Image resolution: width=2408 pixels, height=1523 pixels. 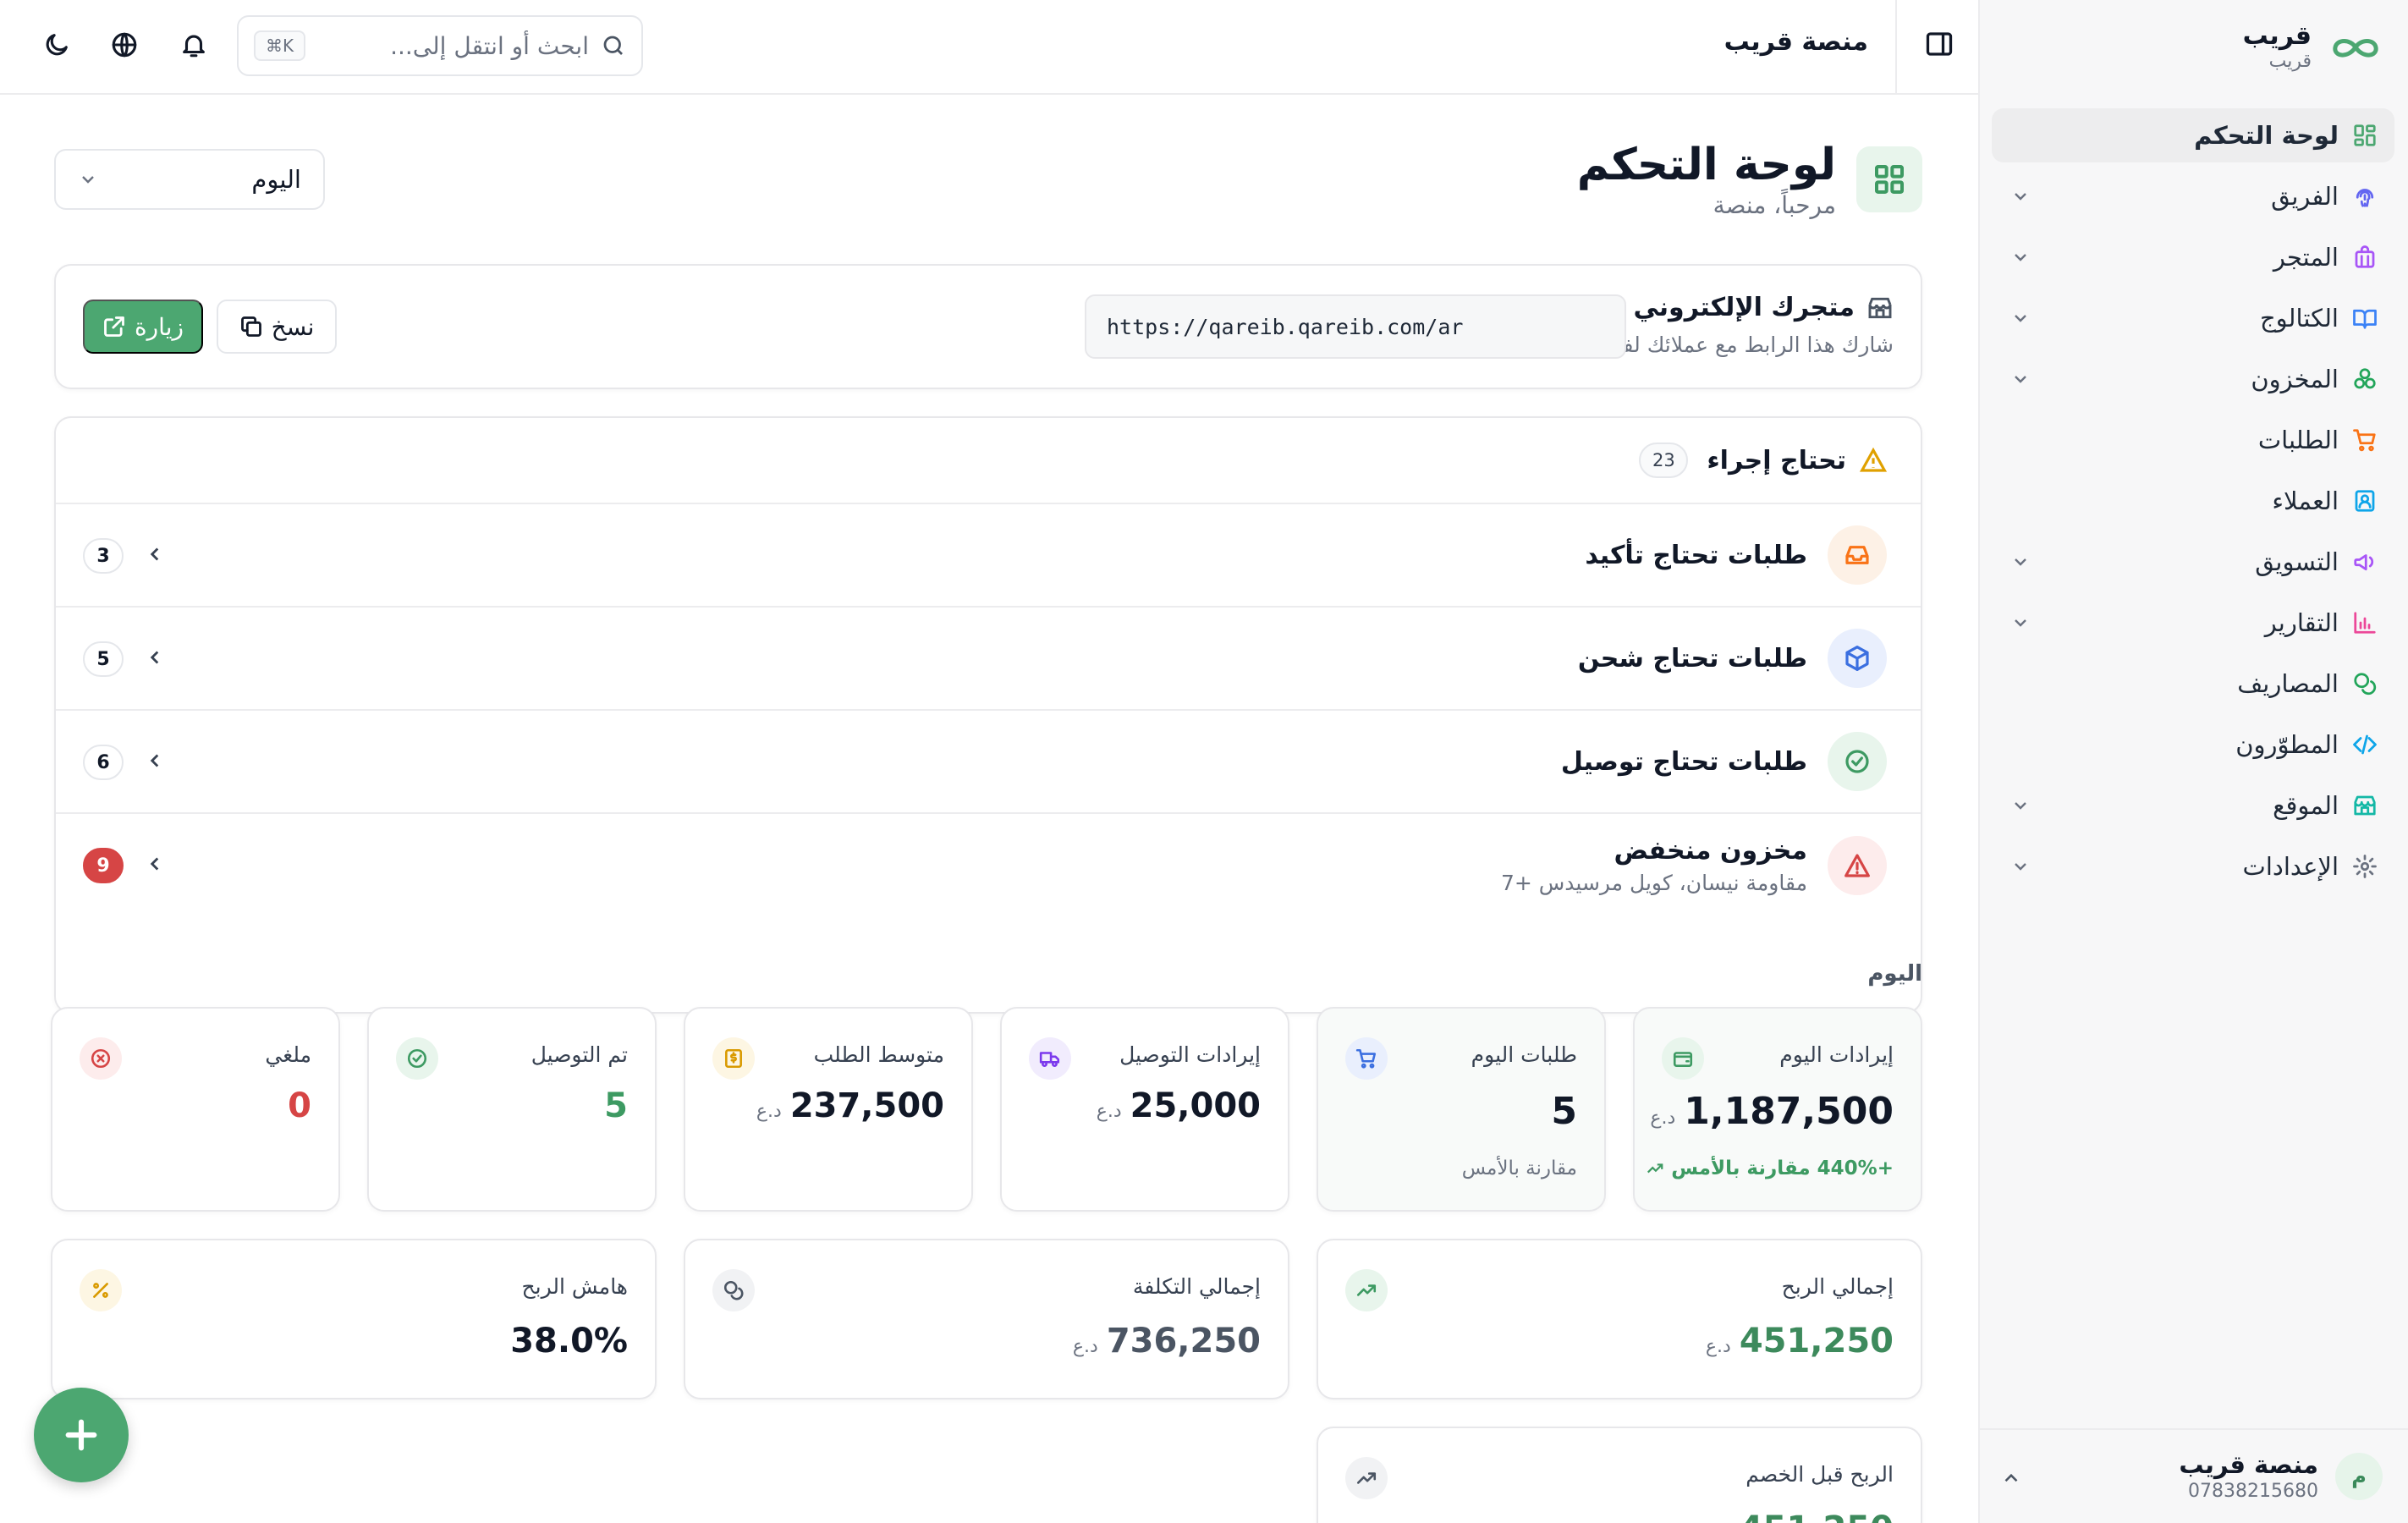 I want to click on stat-trend: +440% مقارنة بالأمس, so click(x=1770, y=1168).